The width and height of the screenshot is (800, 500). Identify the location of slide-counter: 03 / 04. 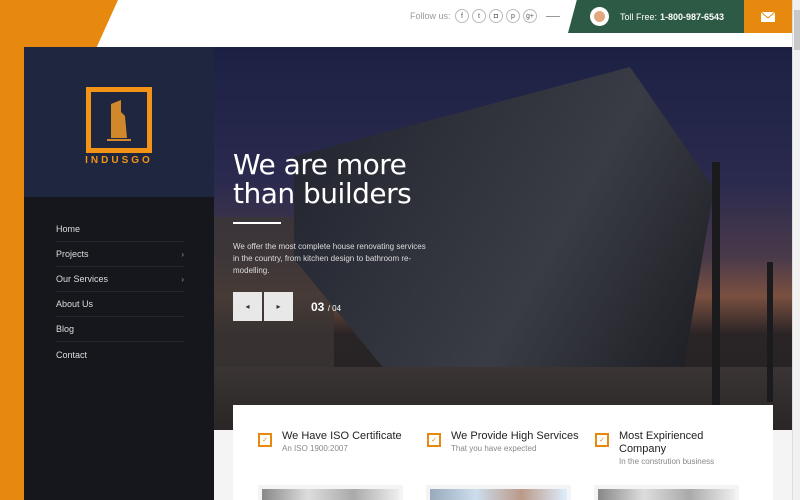
(326, 307).